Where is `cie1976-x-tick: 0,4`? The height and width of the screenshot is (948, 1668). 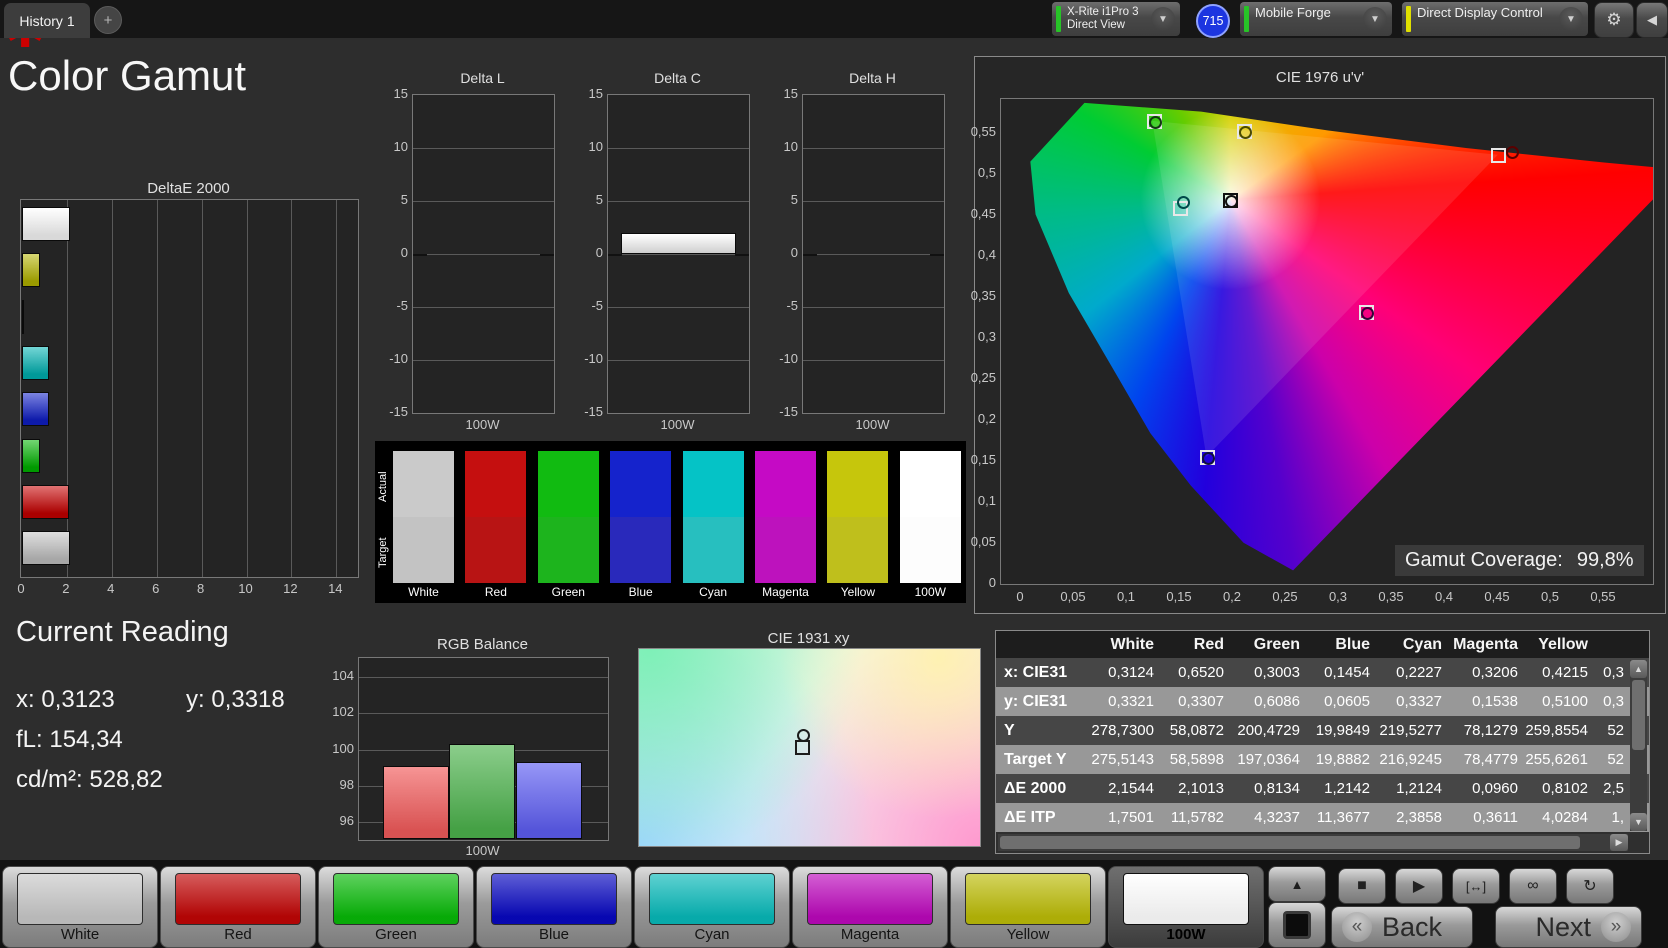
cie1976-x-tick: 0,4 is located at coordinates (1444, 596).